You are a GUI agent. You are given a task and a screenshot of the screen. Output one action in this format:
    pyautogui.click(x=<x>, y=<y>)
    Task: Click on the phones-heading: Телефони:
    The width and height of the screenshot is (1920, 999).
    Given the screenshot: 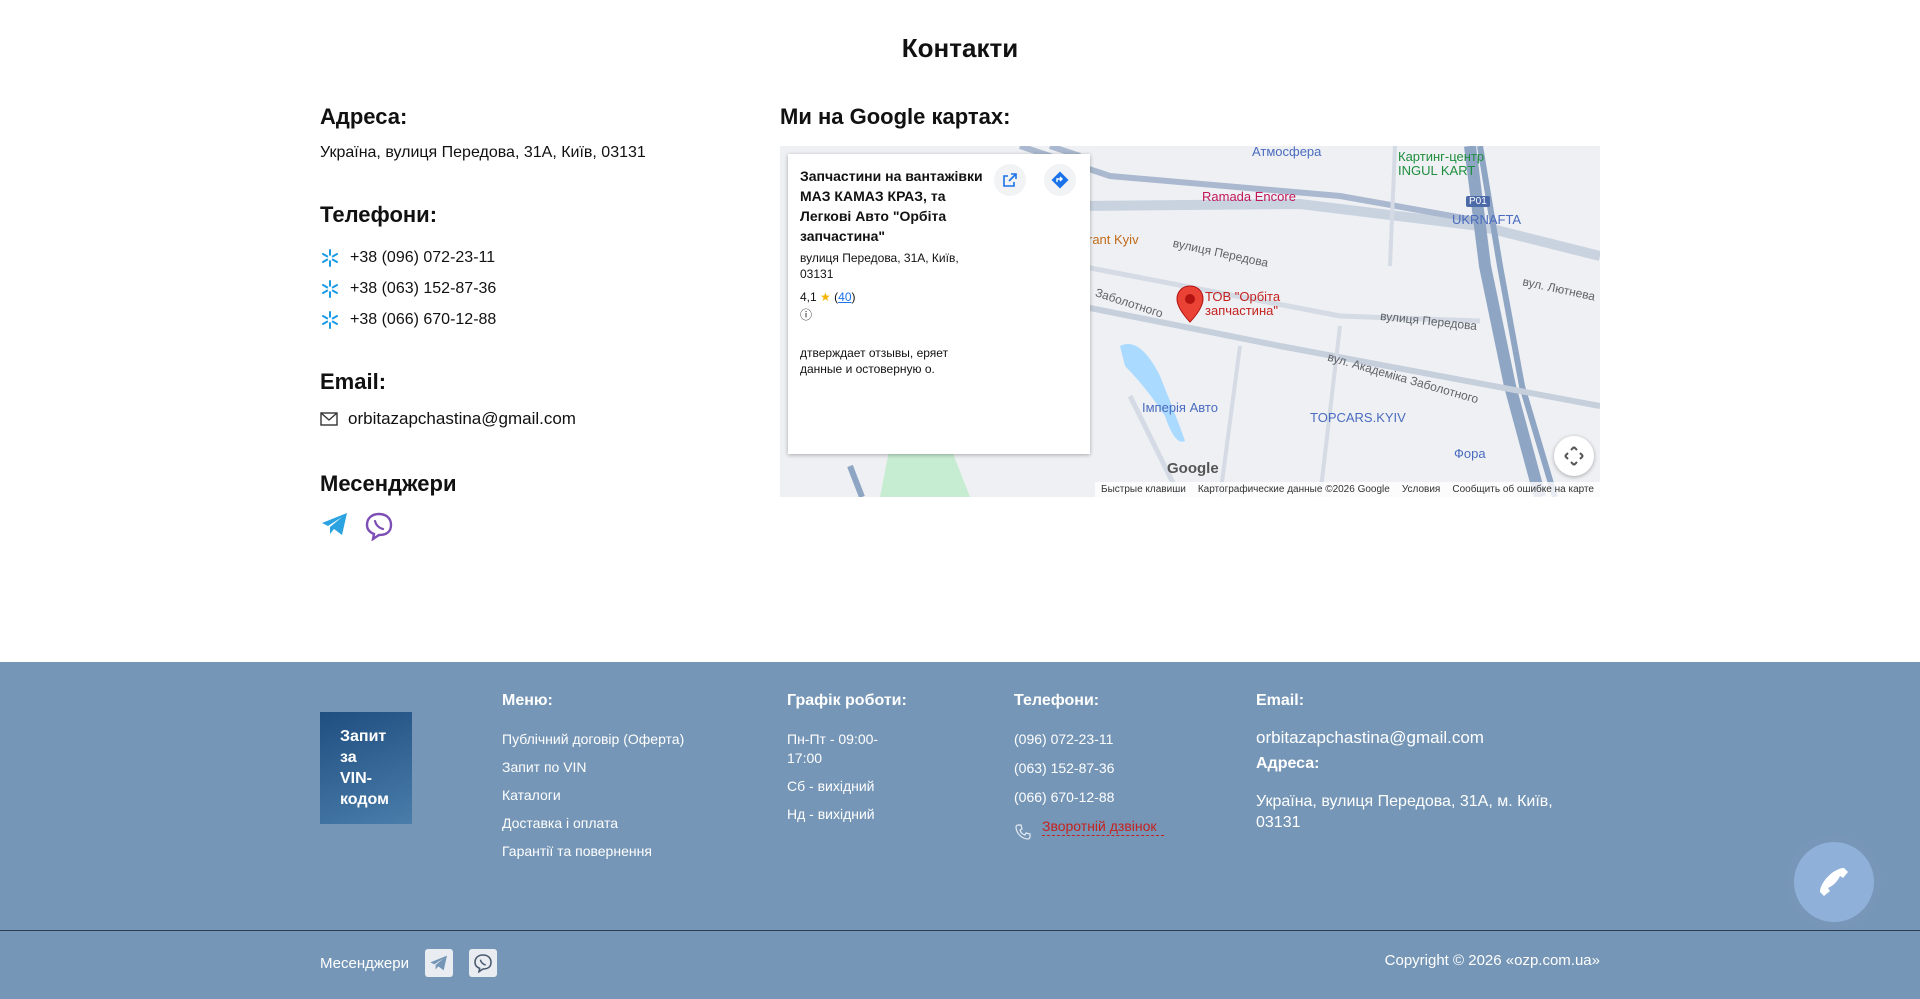 What is the action you would take?
    pyautogui.click(x=379, y=214)
    